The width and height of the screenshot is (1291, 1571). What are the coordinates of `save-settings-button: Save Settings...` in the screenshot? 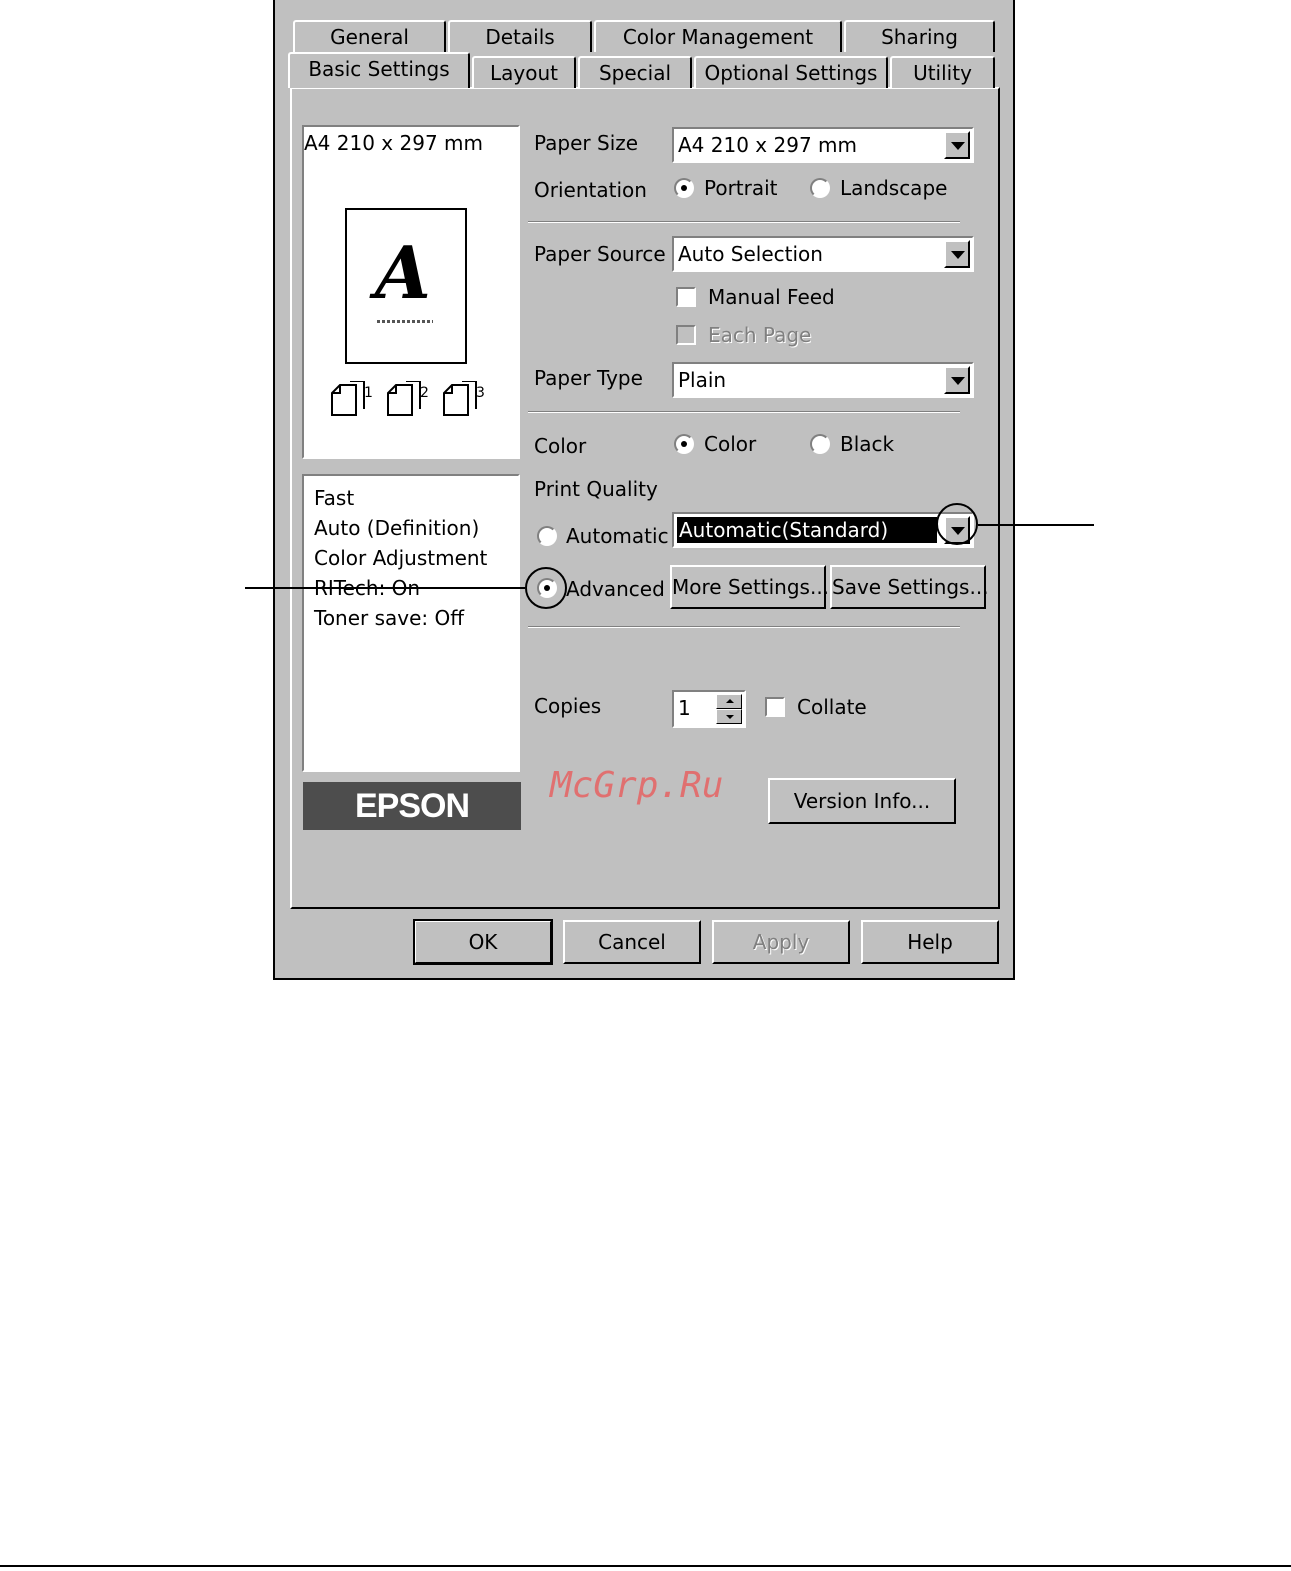 It's located at (909, 587).